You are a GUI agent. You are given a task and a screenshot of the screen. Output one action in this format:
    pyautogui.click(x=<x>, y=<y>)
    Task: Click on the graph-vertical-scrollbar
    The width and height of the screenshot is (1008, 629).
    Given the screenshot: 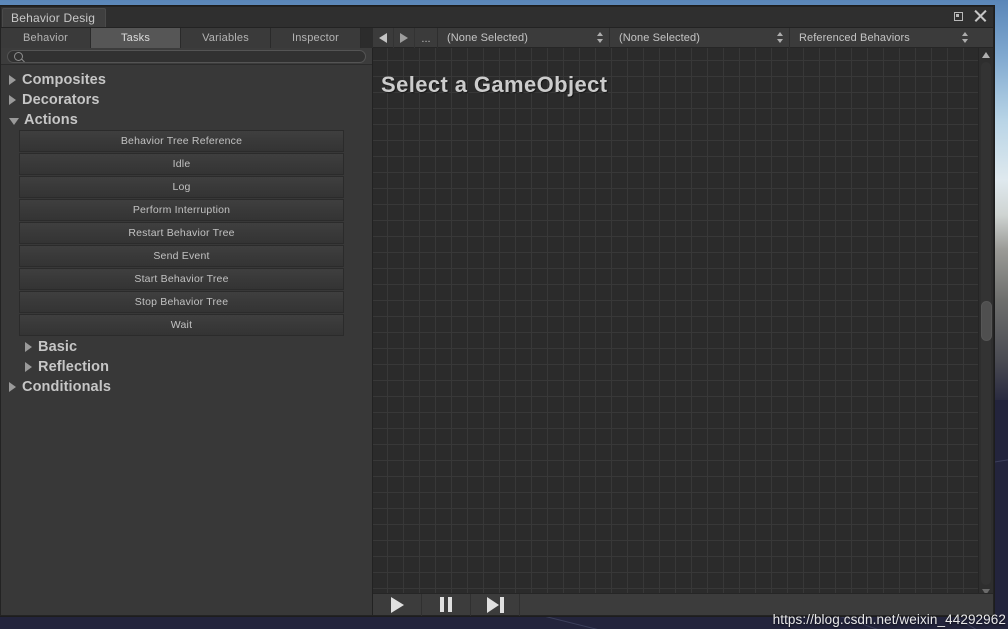 What is the action you would take?
    pyautogui.click(x=985, y=323)
    